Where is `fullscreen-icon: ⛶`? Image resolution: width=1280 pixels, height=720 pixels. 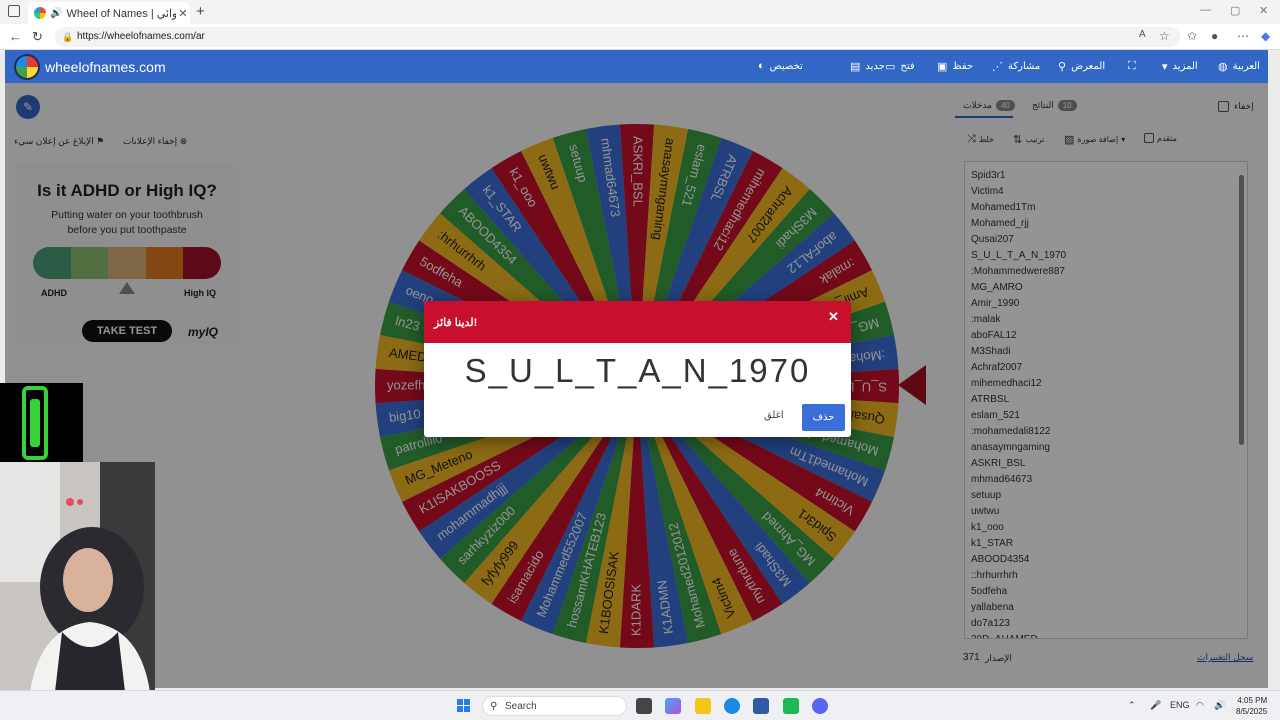 fullscreen-icon: ⛶ is located at coordinates (1132, 66).